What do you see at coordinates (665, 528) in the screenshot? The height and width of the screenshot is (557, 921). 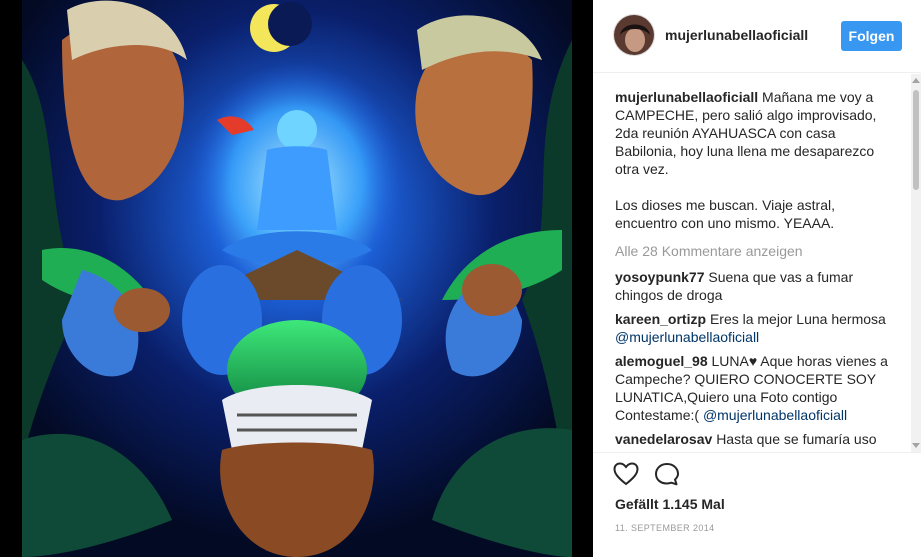 I see `post-date: 11. September 2014` at bounding box center [665, 528].